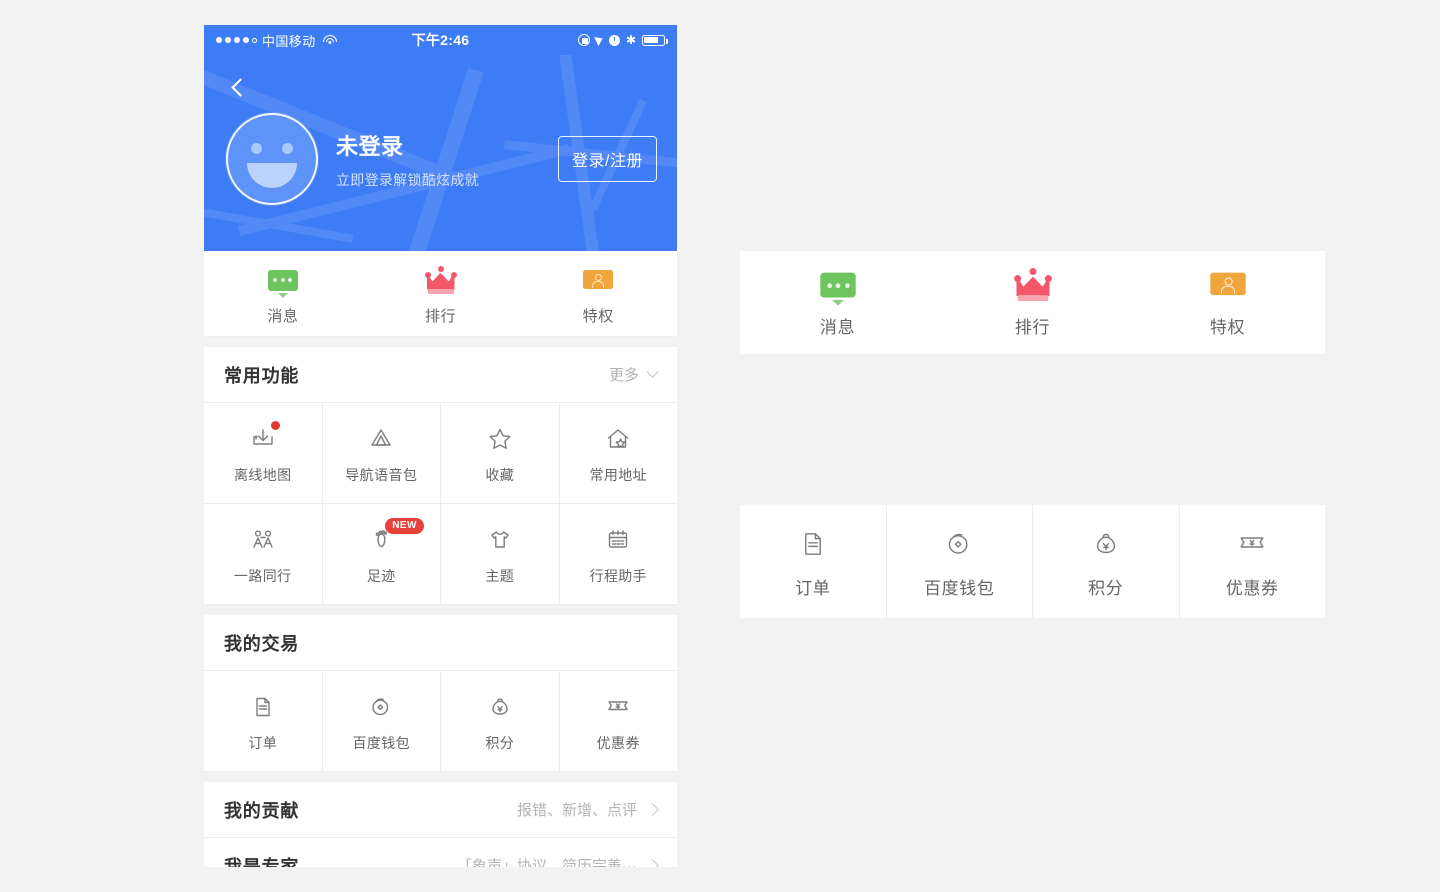 This screenshot has height=892, width=1440. I want to click on entry-title: 我的贡献, so click(262, 810).